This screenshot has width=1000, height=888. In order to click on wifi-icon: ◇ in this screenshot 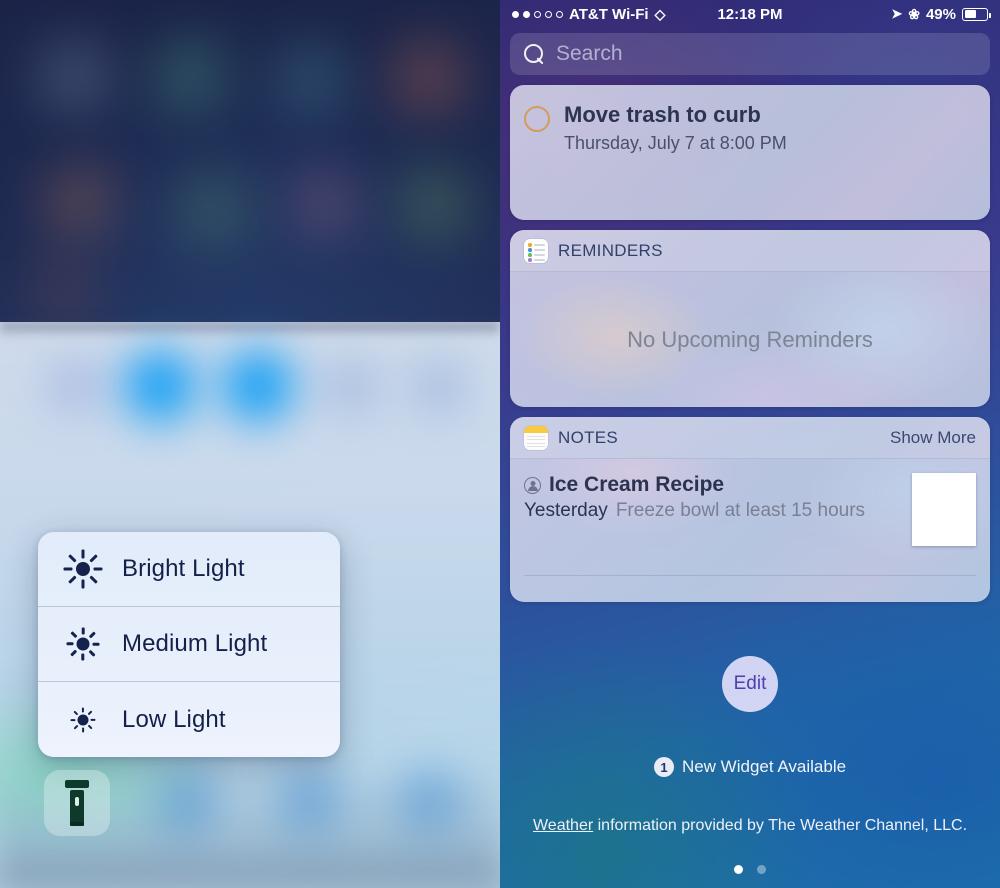, I will do `click(660, 13)`.